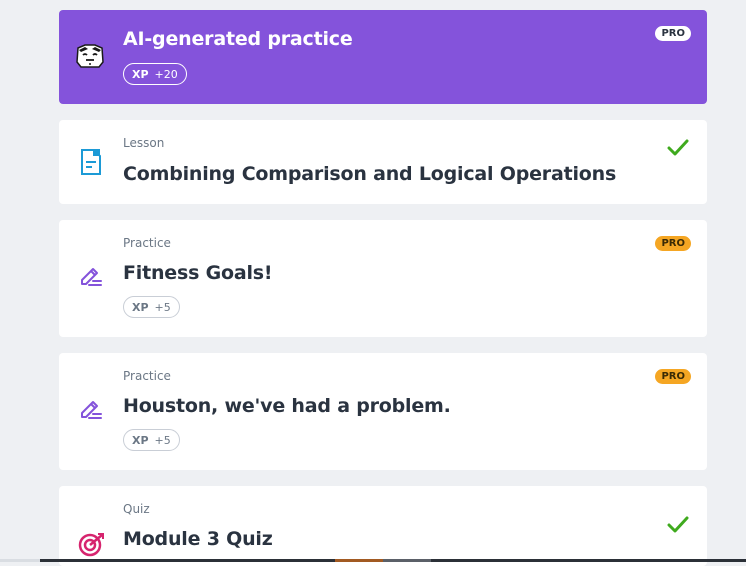 The width and height of the screenshot is (746, 566). What do you see at coordinates (238, 39) in the screenshot?
I see `ai-practice-title: AI-generated practice` at bounding box center [238, 39].